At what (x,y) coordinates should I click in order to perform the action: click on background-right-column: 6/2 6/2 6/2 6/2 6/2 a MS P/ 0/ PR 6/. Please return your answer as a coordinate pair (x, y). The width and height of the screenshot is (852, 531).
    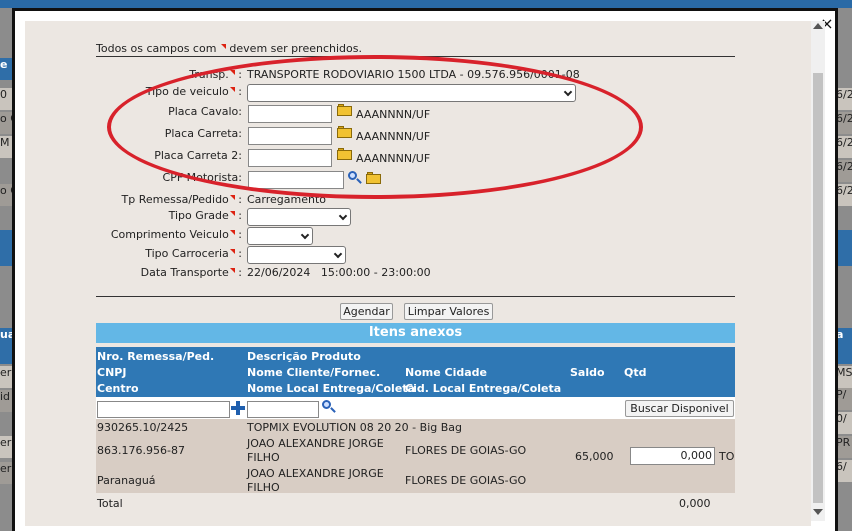
    Looking at the image, I should click on (844, 269).